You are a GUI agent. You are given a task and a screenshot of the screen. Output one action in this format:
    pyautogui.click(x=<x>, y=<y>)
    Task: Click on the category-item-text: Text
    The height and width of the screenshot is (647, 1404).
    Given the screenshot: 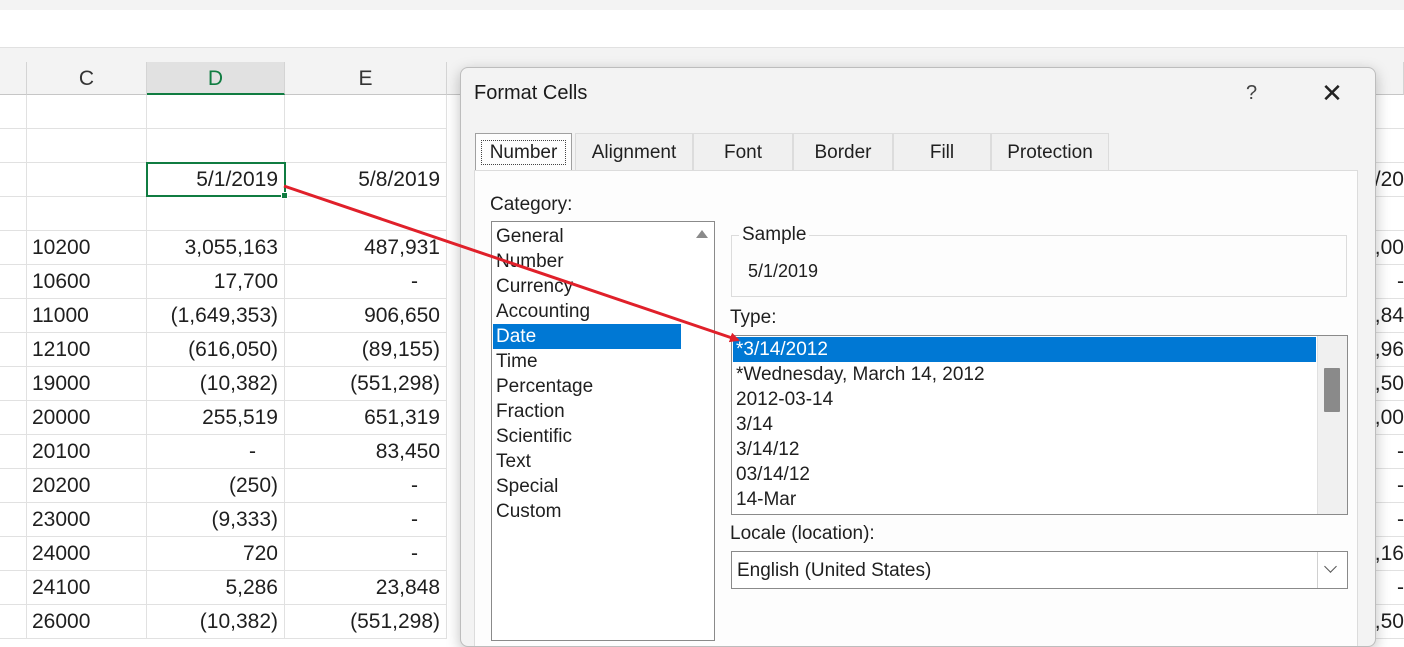 What is the action you would take?
    pyautogui.click(x=587, y=461)
    